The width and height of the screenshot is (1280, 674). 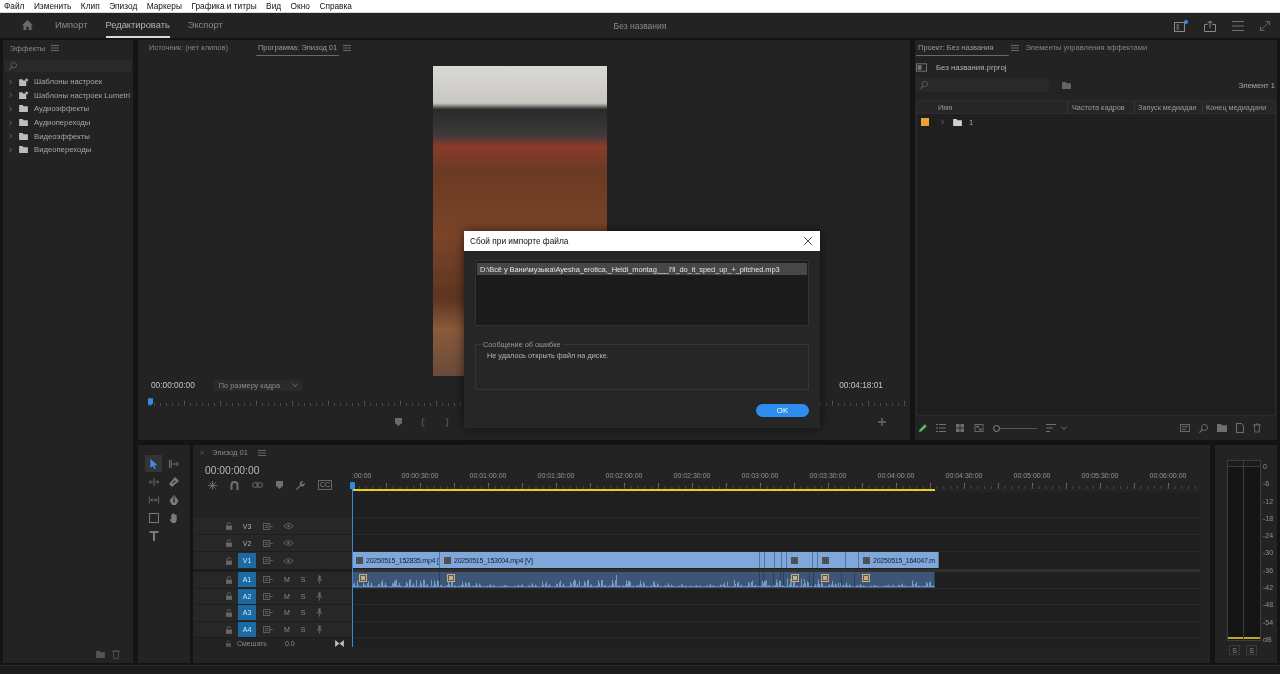 What do you see at coordinates (1203, 428) in the screenshot?
I see `search-icon` at bounding box center [1203, 428].